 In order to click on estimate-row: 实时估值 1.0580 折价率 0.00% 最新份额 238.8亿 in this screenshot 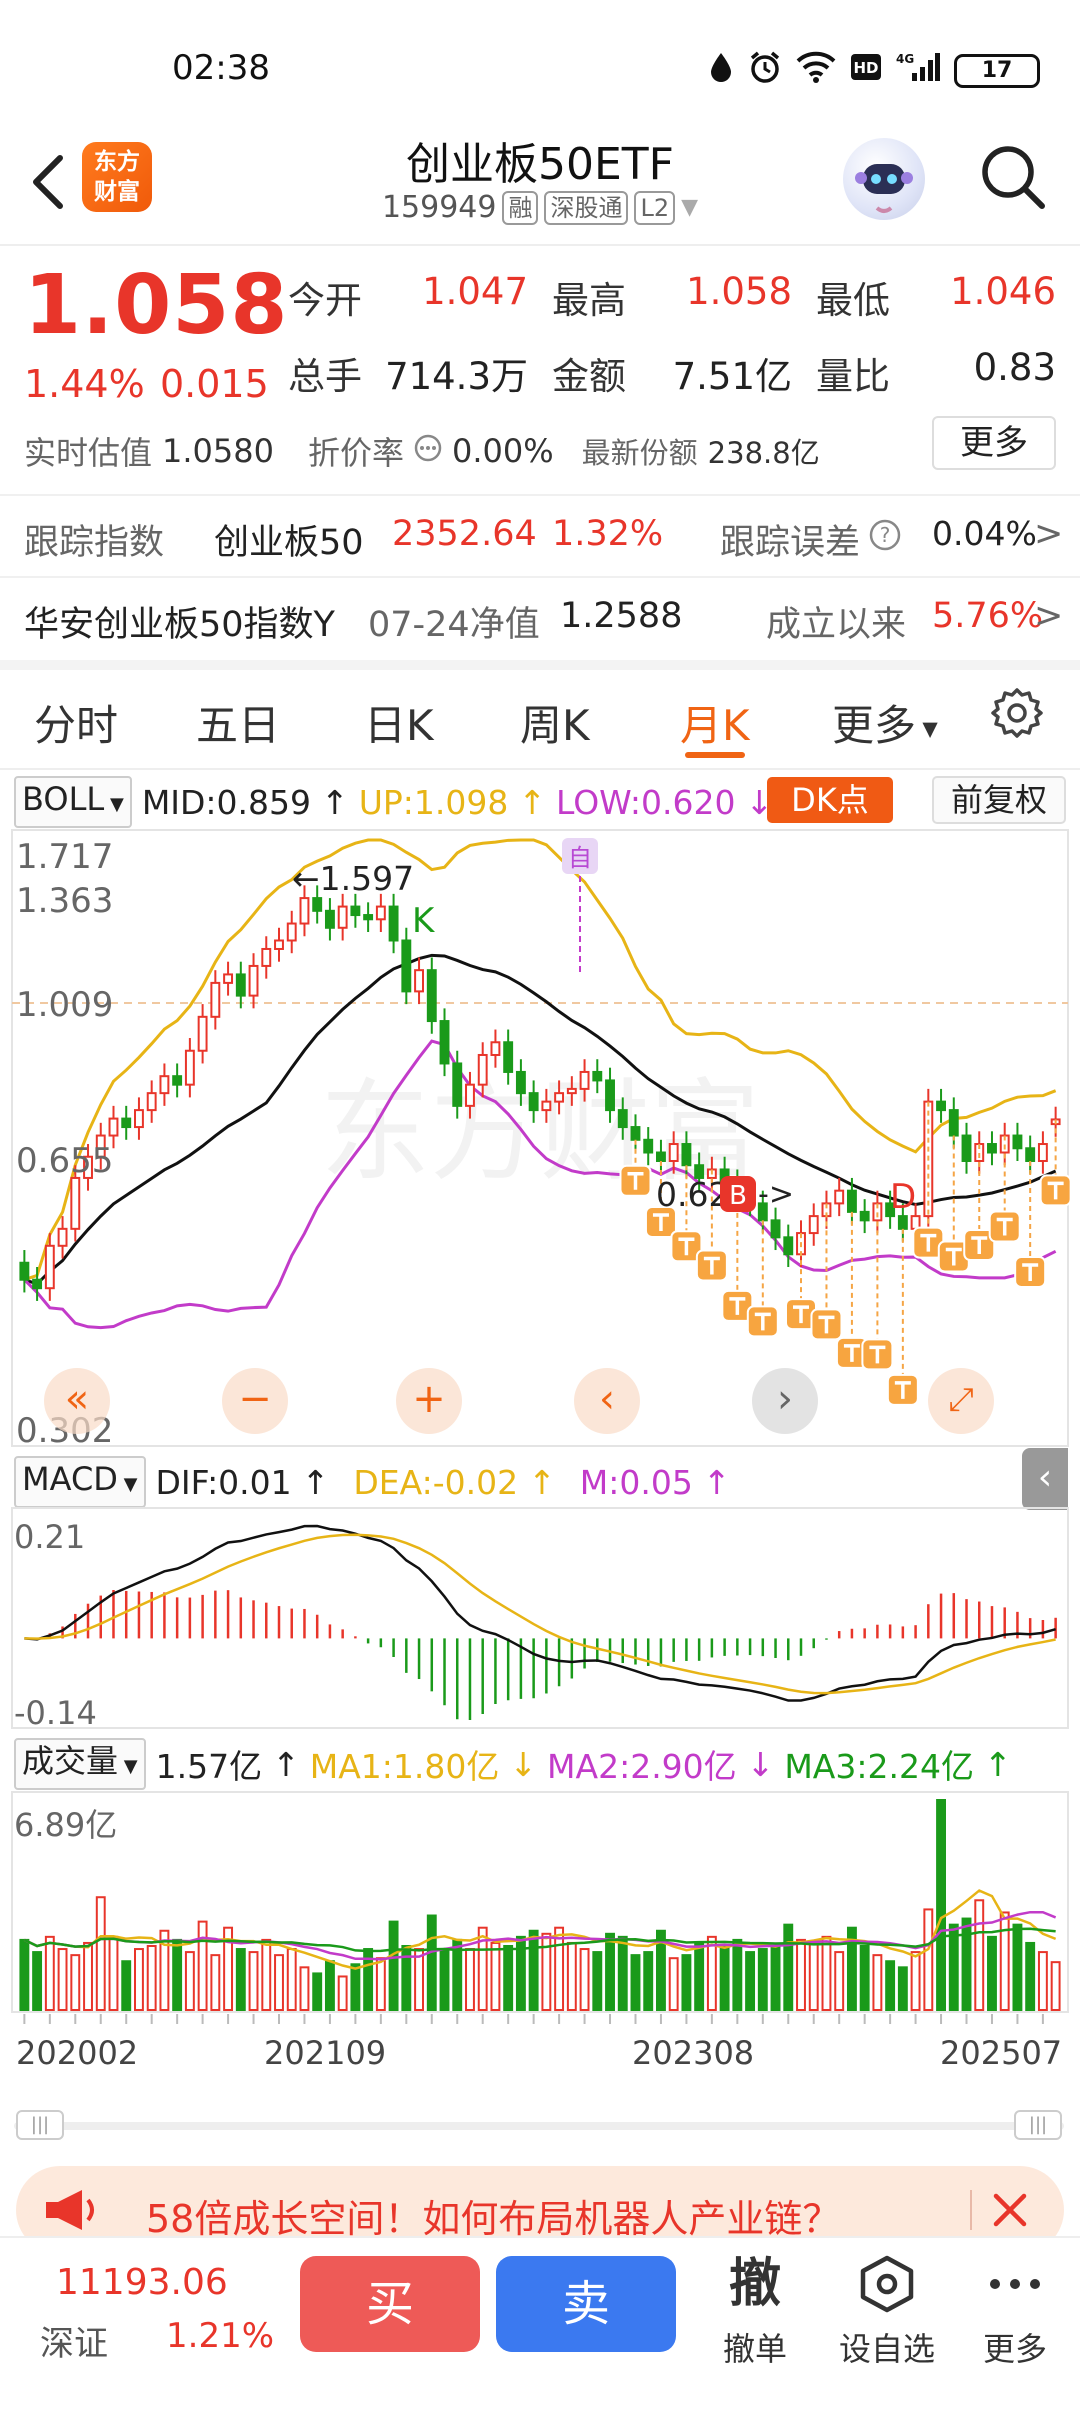, I will do `click(422, 451)`.